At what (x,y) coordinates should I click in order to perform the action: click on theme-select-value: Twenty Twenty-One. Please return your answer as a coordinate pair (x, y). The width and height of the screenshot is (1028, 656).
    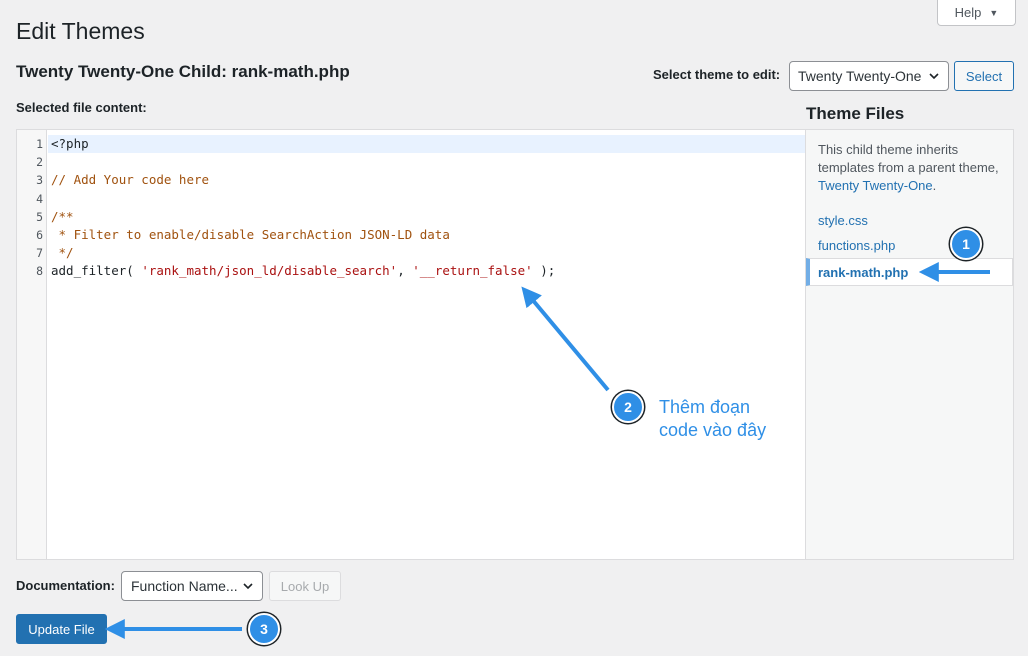
    Looking at the image, I should click on (860, 76).